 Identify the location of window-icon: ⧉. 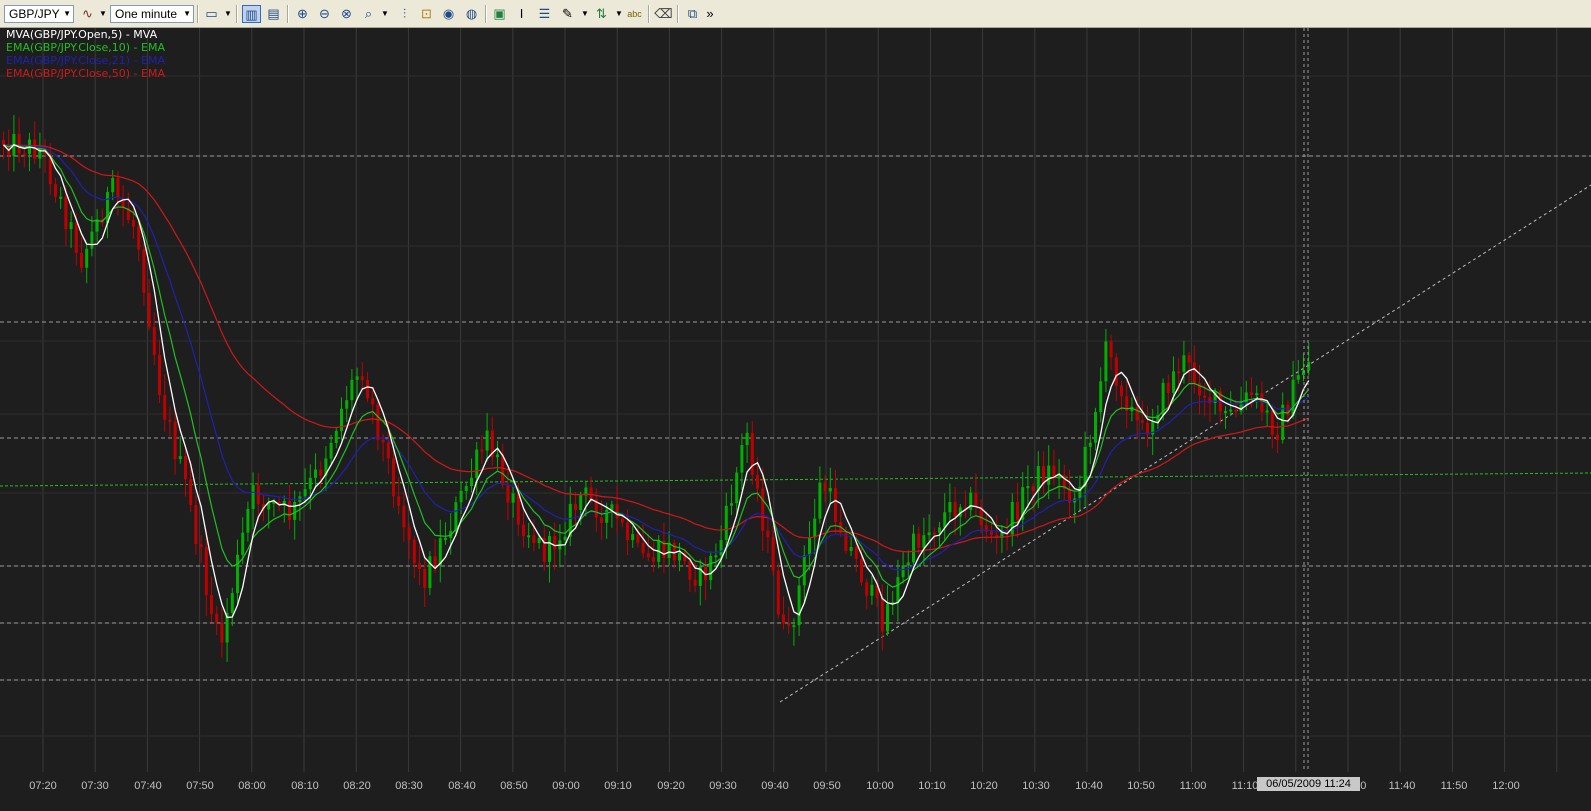
(692, 14).